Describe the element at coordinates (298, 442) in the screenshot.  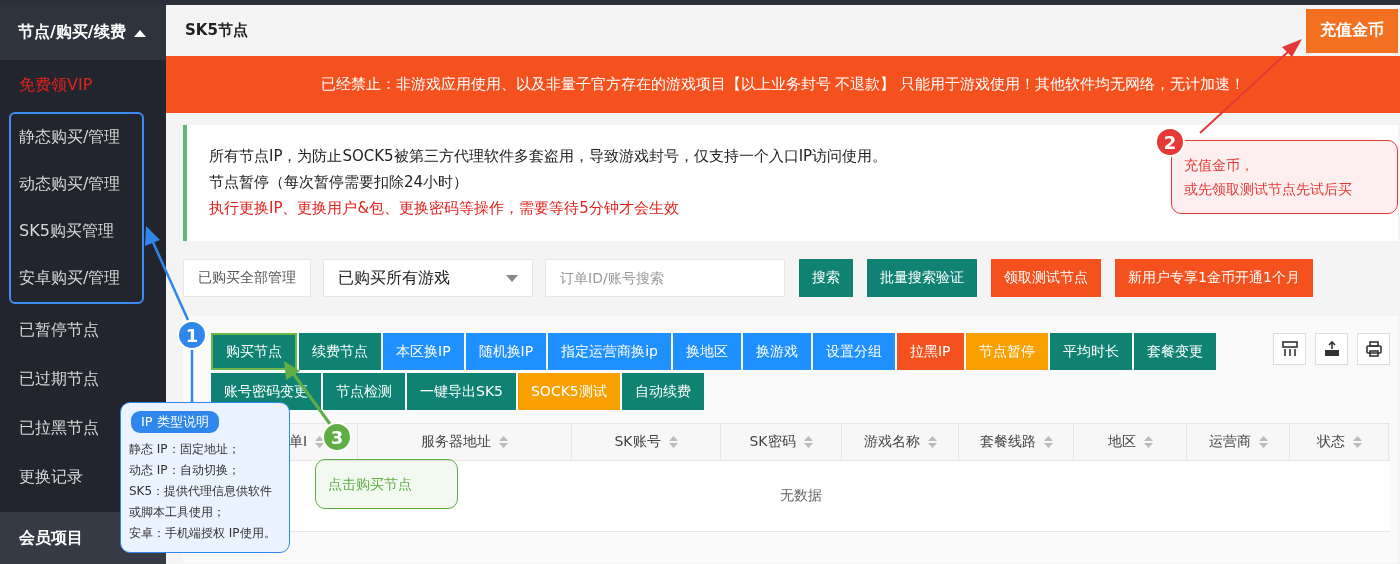
I see `column-header: 单I` at that location.